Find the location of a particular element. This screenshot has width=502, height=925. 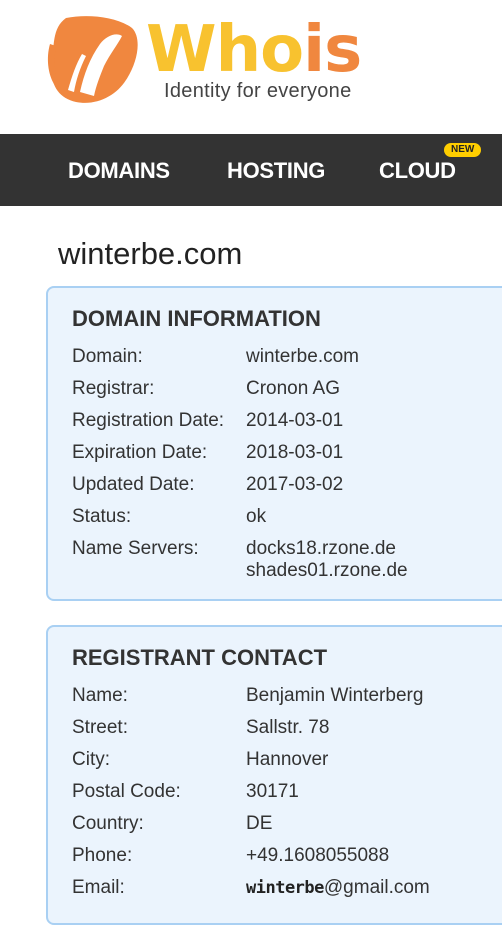

street-label: Street: is located at coordinates (100, 727).